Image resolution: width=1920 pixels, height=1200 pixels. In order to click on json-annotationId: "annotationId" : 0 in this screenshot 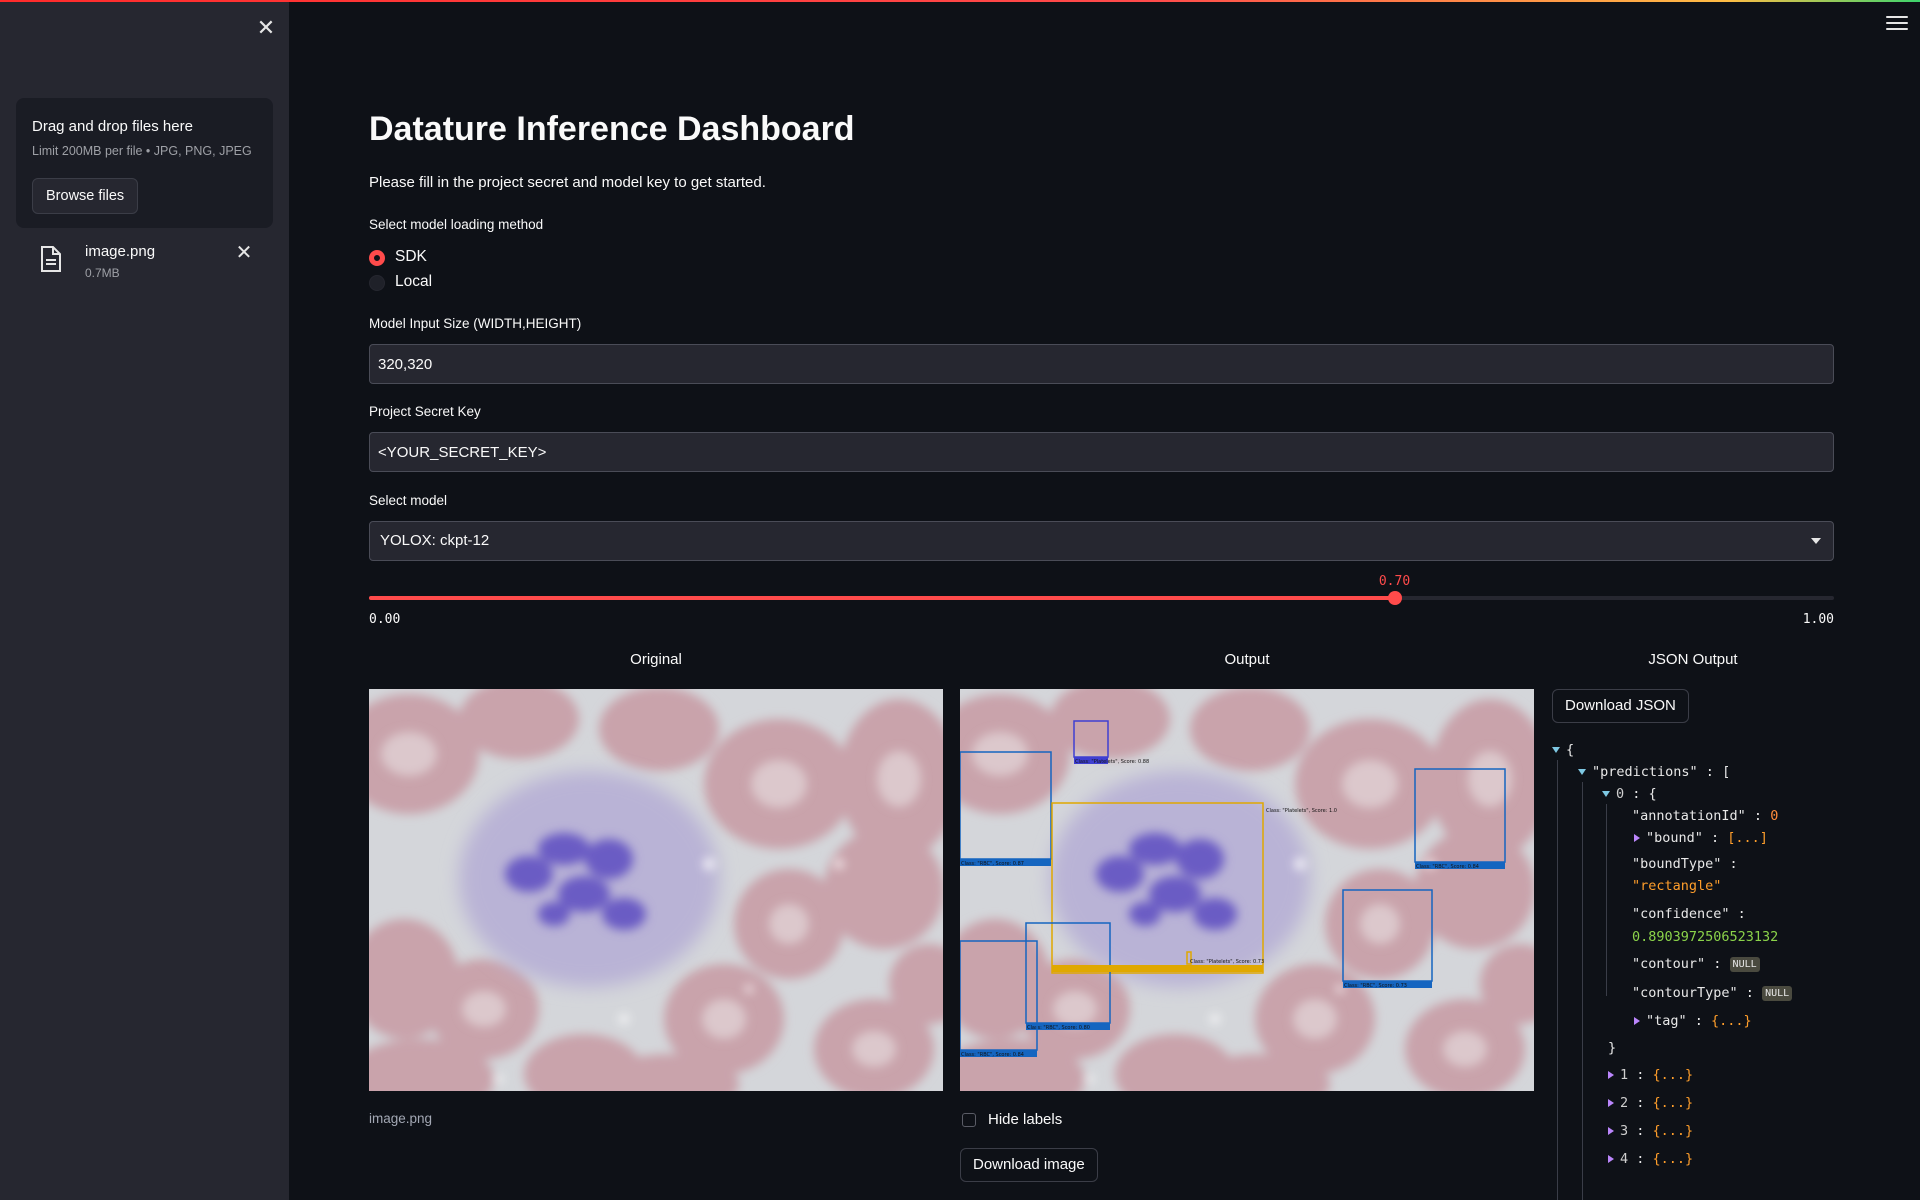, I will do `click(1705, 816)`.